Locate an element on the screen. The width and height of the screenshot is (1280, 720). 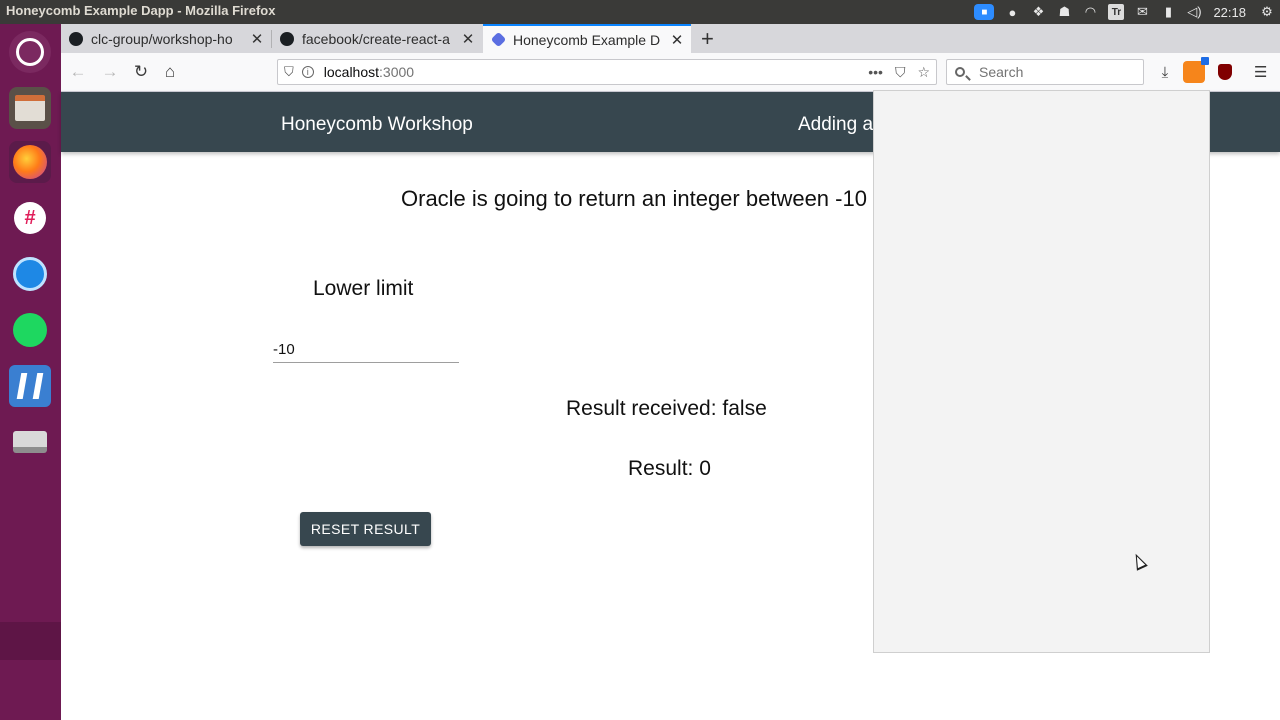
tracking-shield-icon: ⛉ is located at coordinates (289, 72).